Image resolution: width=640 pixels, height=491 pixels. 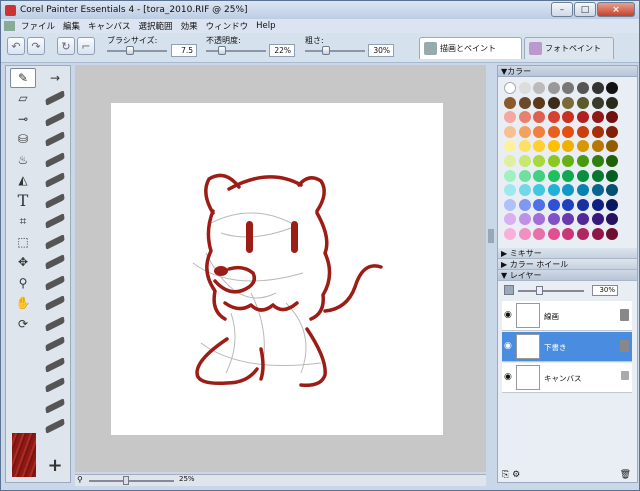 What do you see at coordinates (567, 275) in the screenshot?
I see `layers-panel-header: ▼ レイヤー` at bounding box center [567, 275].